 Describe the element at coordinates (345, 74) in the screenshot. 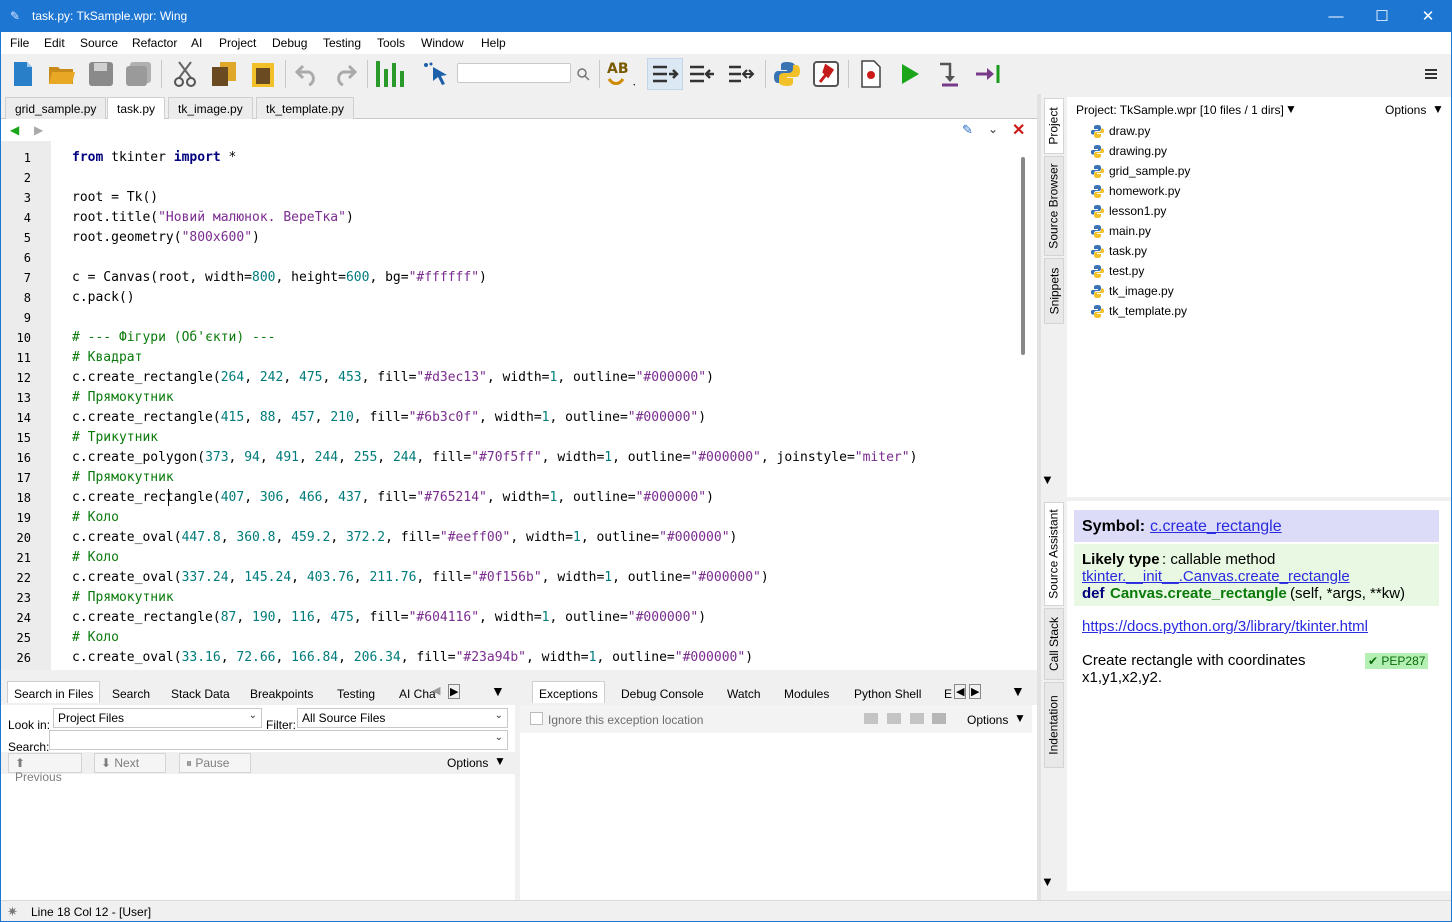

I see `redo-icon` at that location.